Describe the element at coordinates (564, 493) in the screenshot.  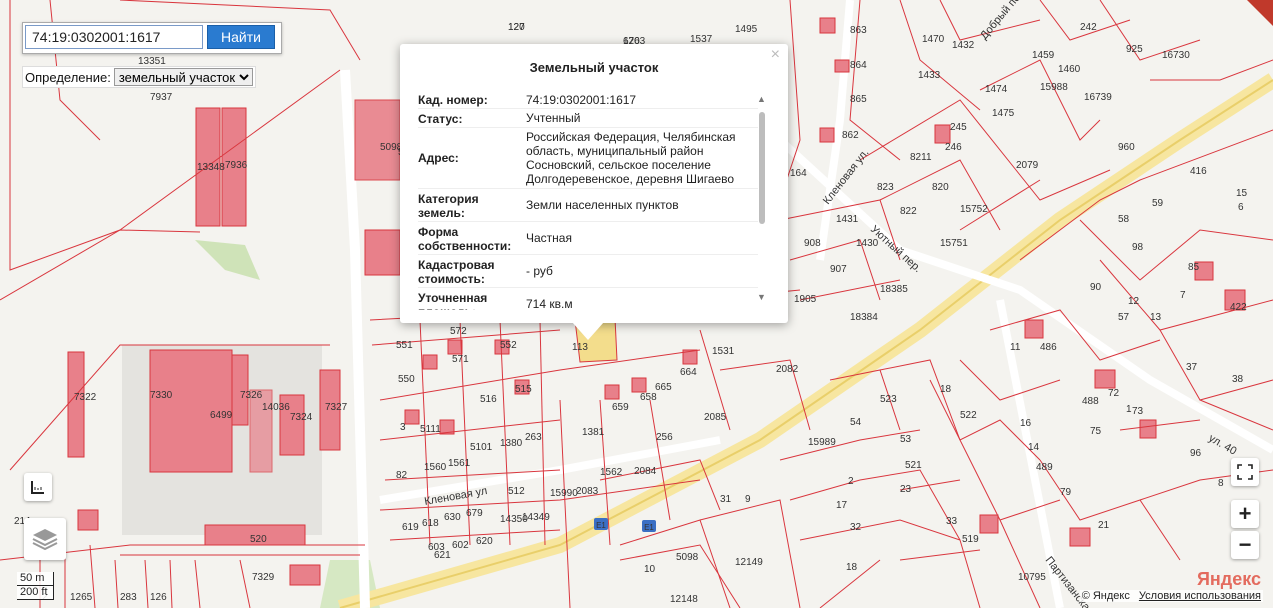
I see `parcel-label: 15990` at that location.